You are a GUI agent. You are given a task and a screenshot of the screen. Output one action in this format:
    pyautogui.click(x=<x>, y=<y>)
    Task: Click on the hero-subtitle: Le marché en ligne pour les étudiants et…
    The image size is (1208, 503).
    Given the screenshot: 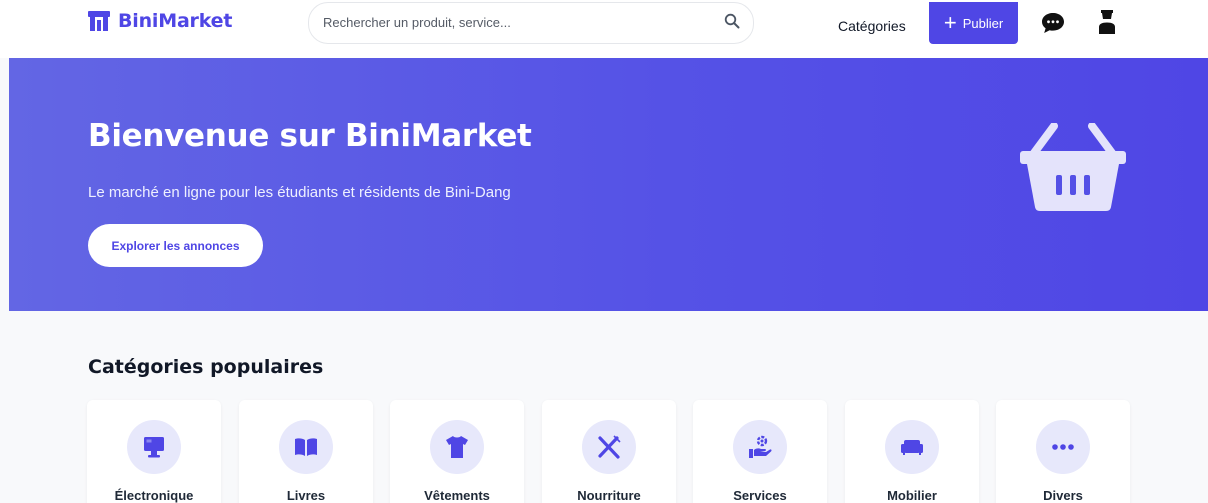 What is the action you would take?
    pyautogui.click(x=299, y=192)
    